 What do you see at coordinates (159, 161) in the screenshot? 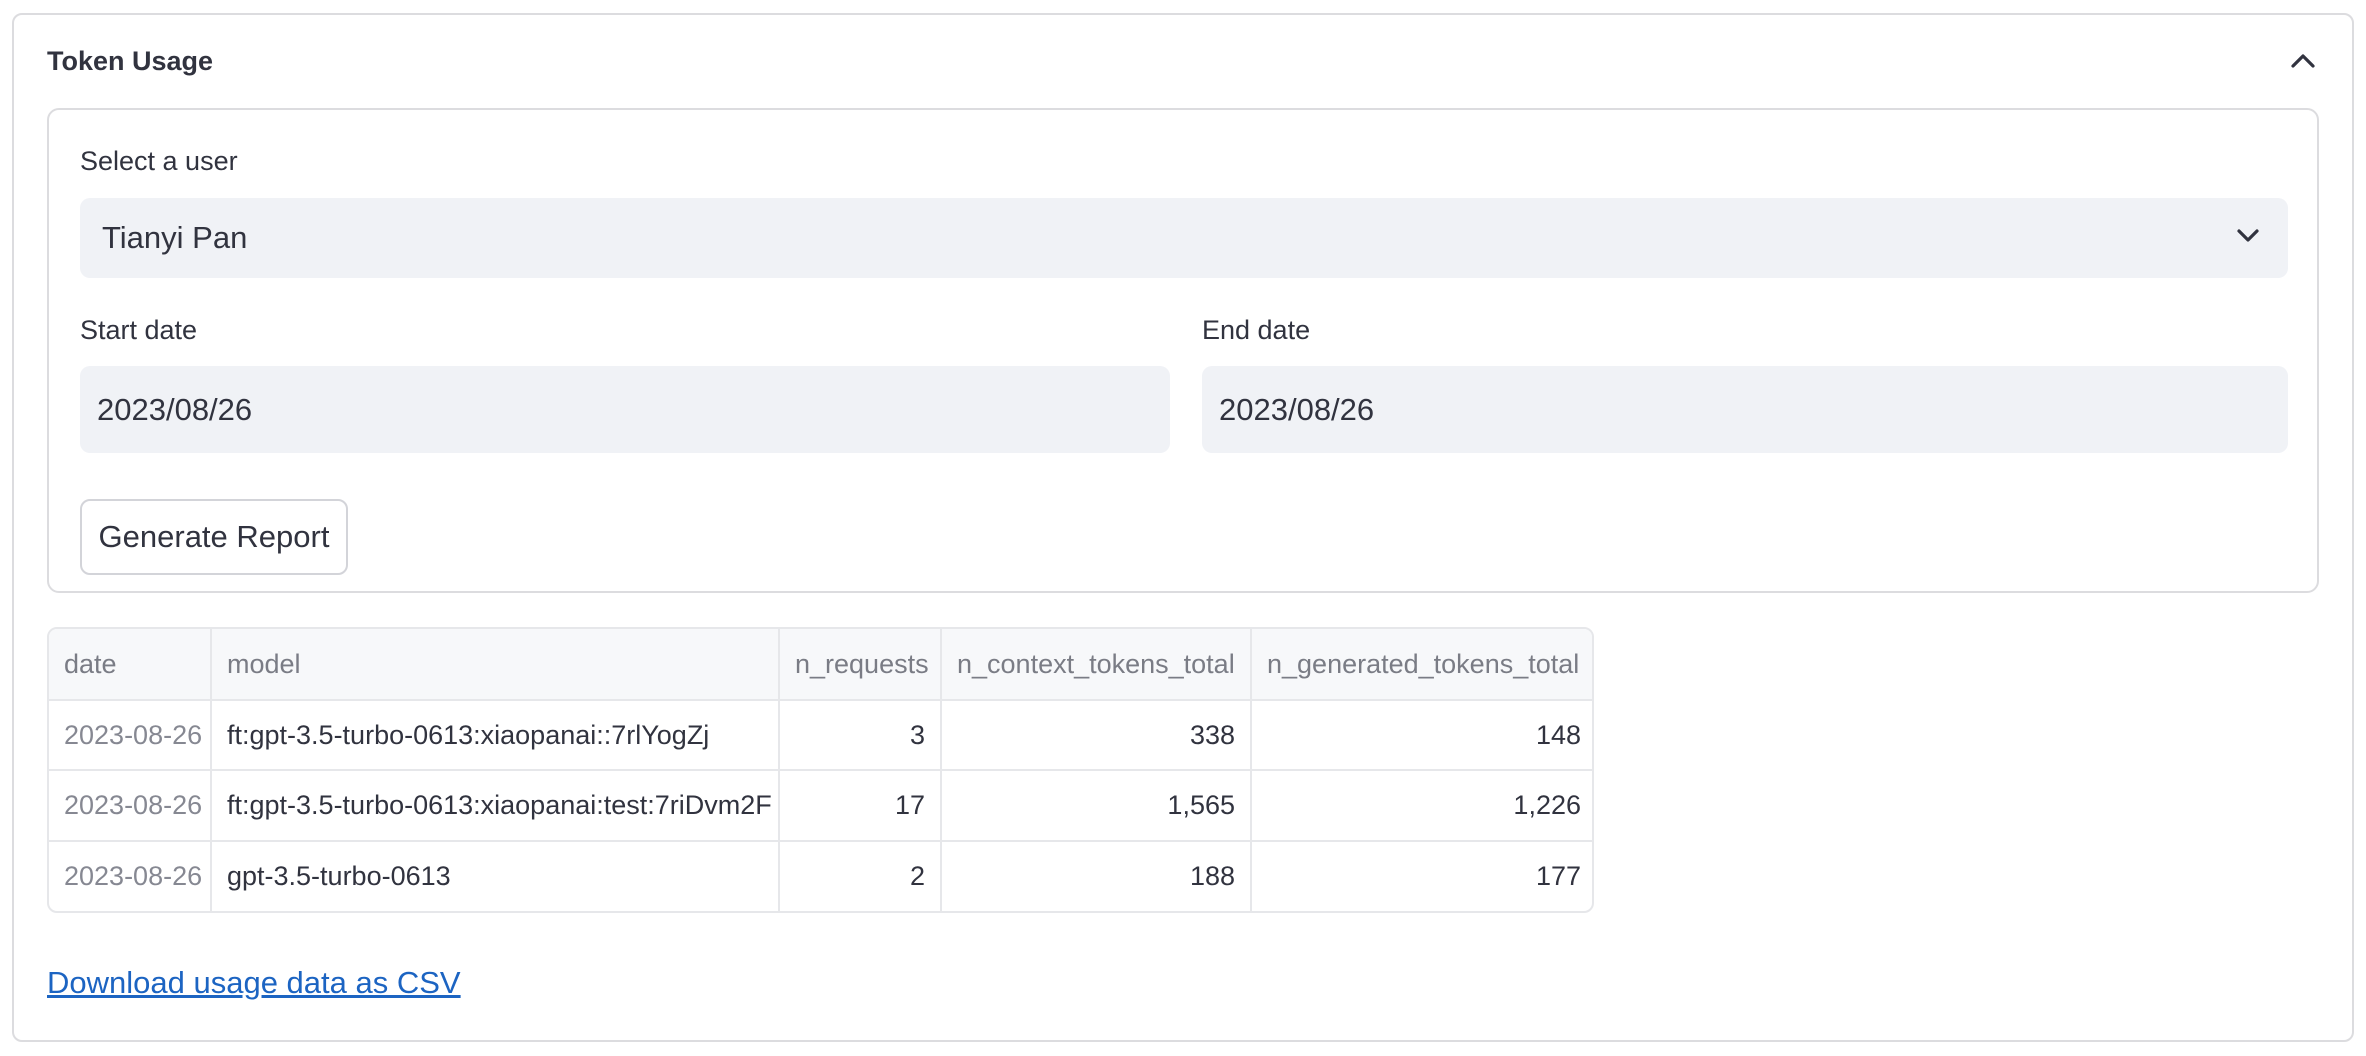
I see `user-select-label: Select a user` at bounding box center [159, 161].